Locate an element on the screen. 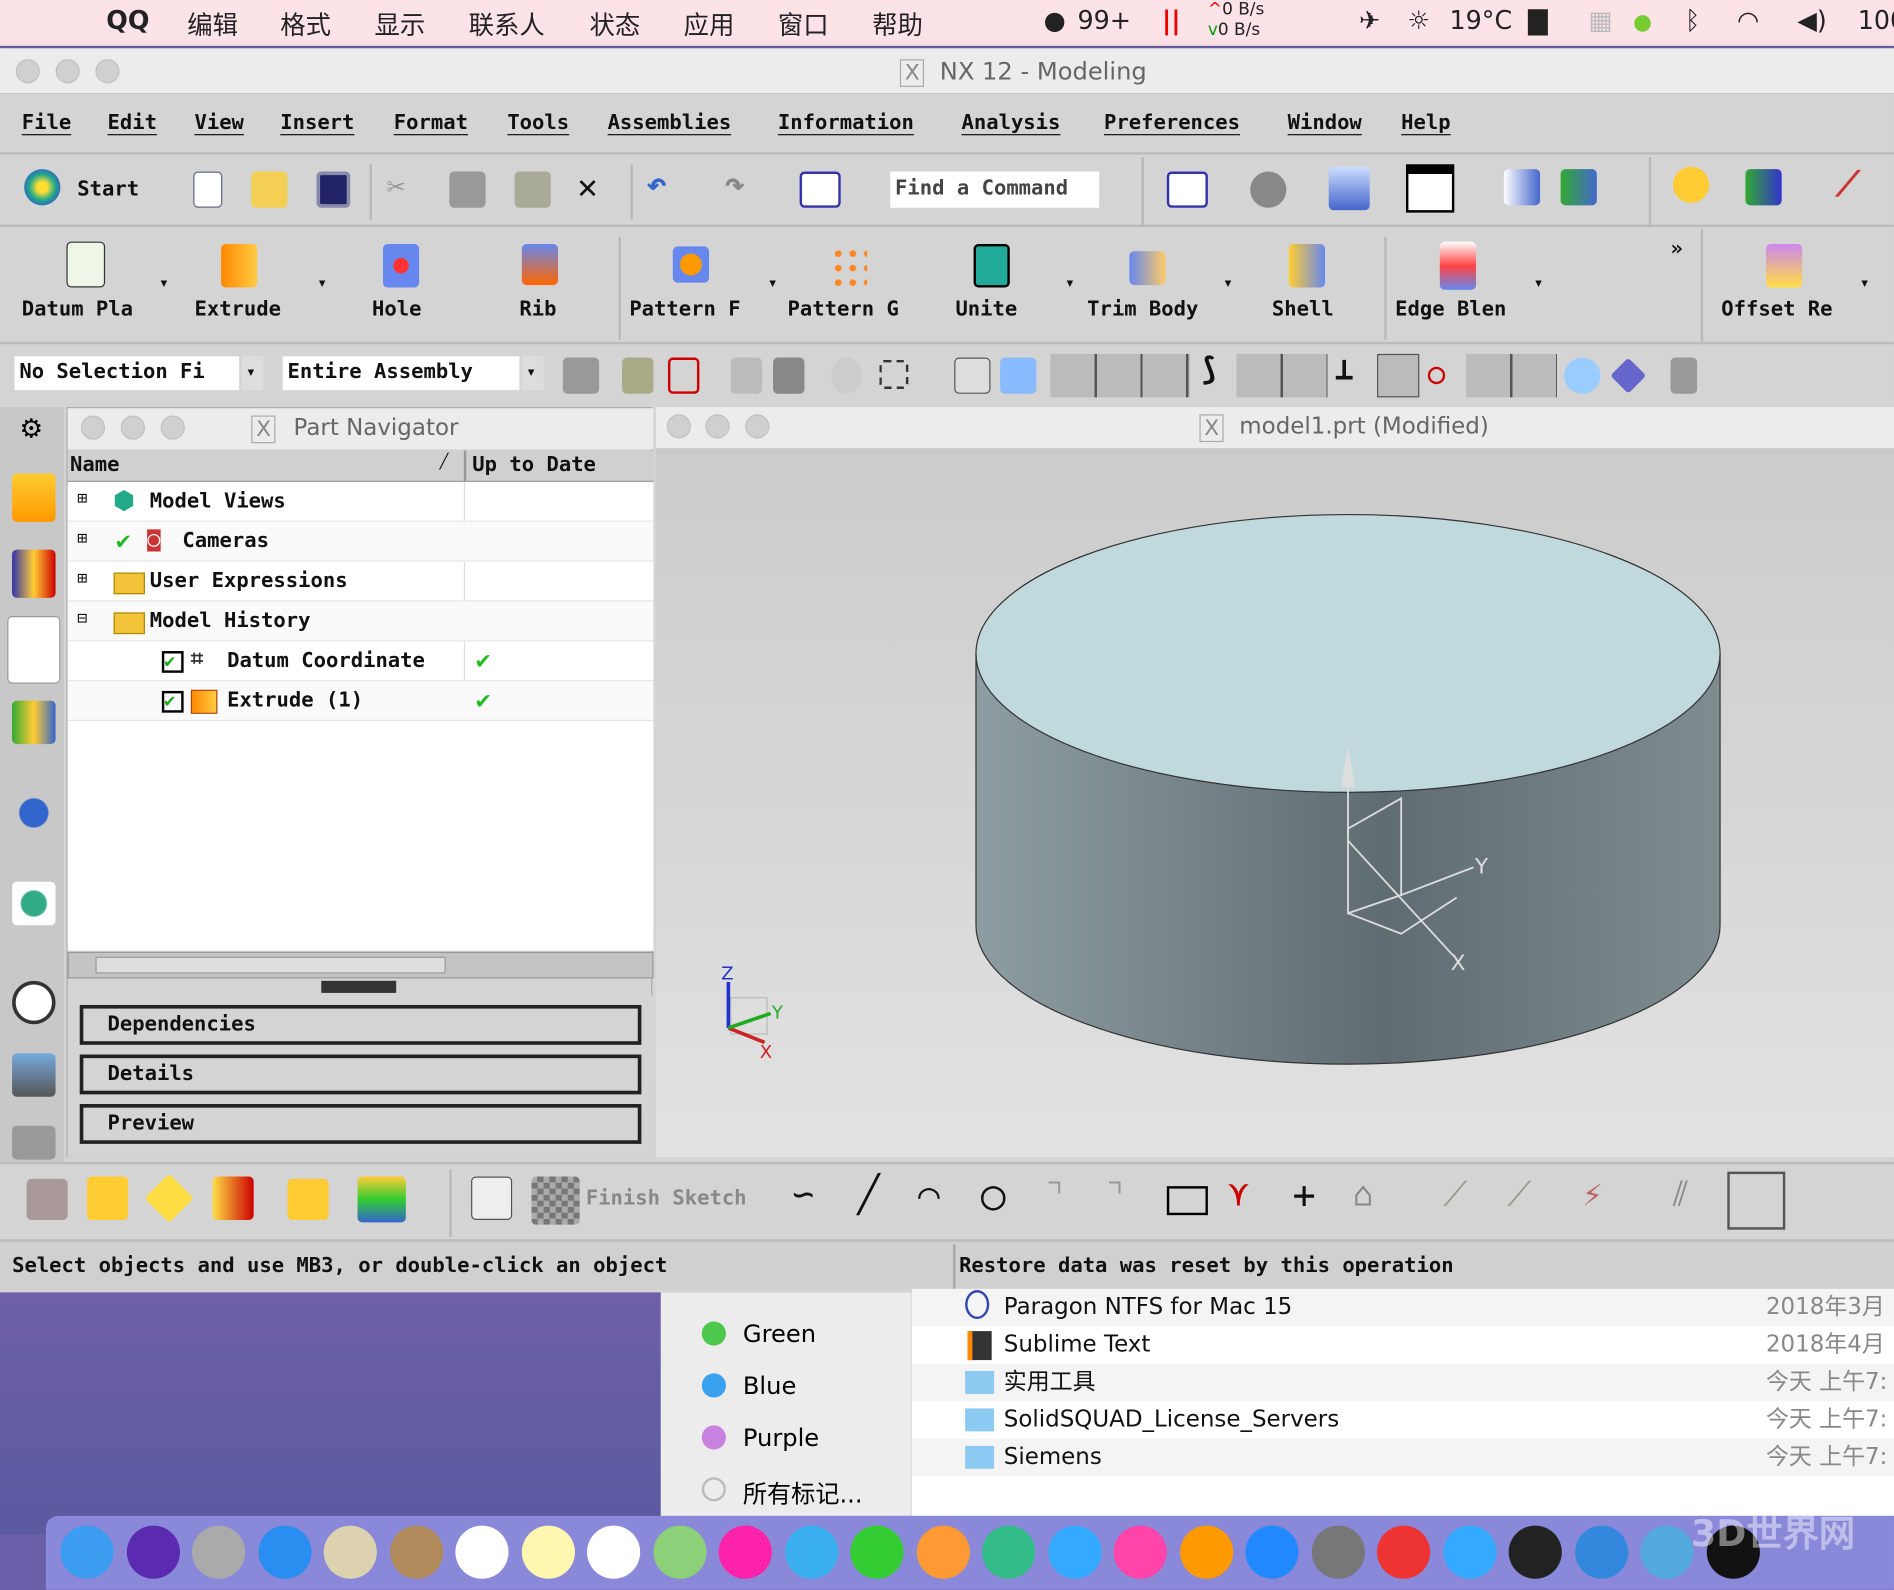 The image size is (1894, 1590). dock-numbers-icon is located at coordinates (1009, 1552).